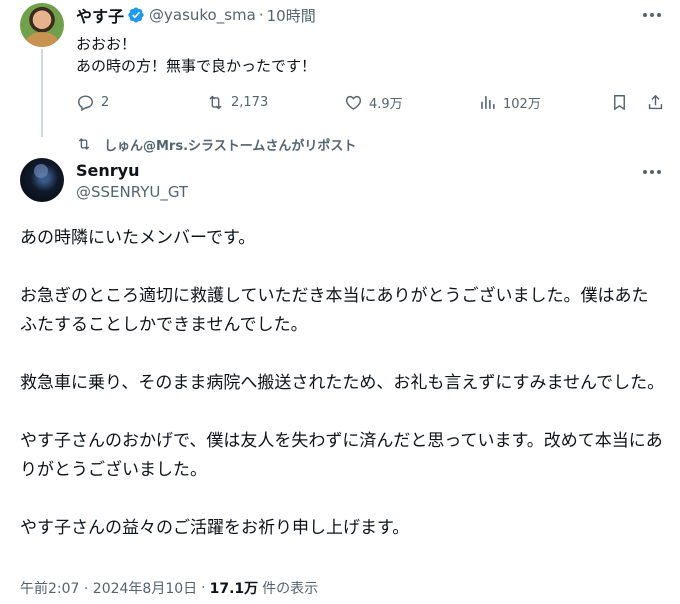  I want to click on repost-indicator: しゅん@Mrs.シラストームさんがリポスト, so click(216, 144).